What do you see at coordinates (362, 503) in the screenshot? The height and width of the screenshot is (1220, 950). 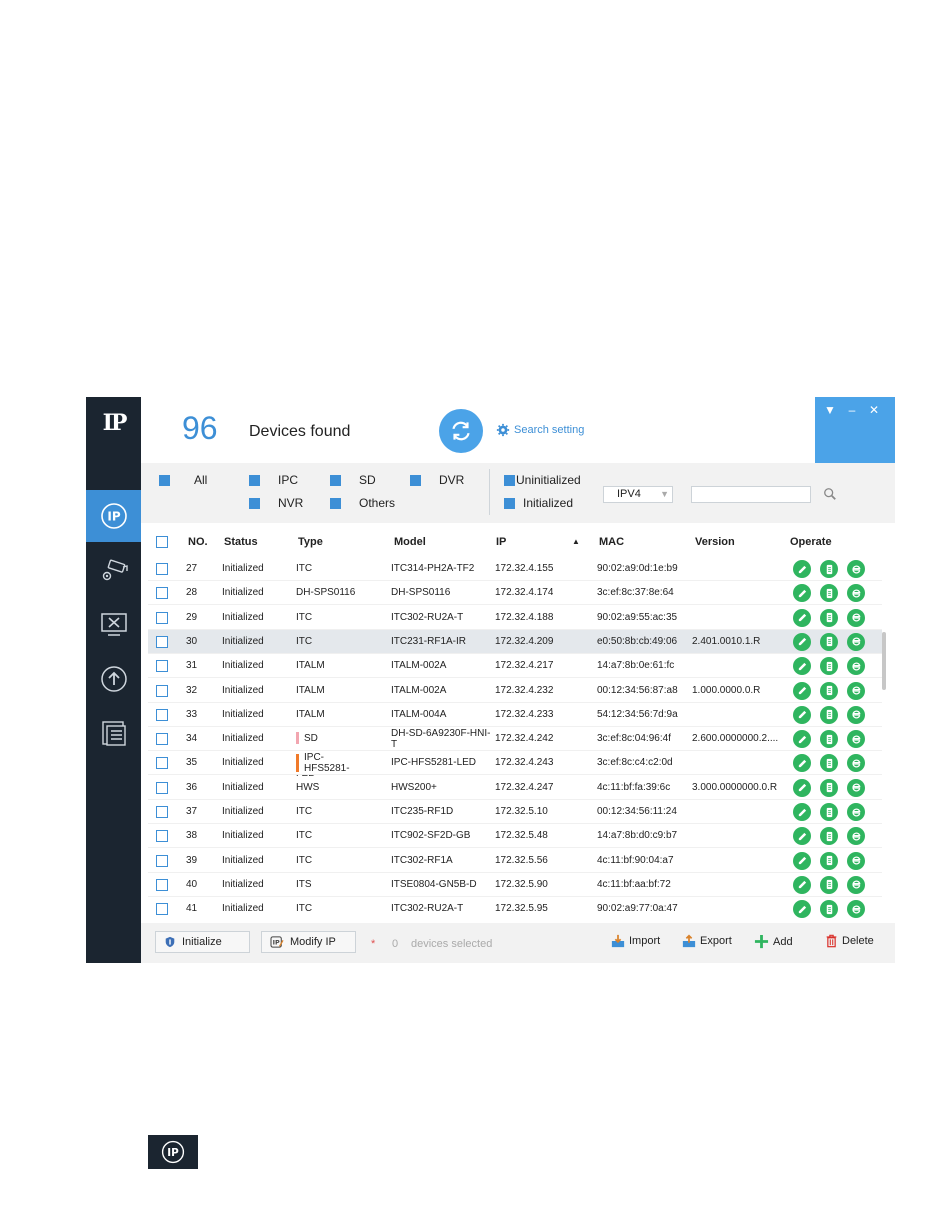 I see `filter-others: Others` at bounding box center [362, 503].